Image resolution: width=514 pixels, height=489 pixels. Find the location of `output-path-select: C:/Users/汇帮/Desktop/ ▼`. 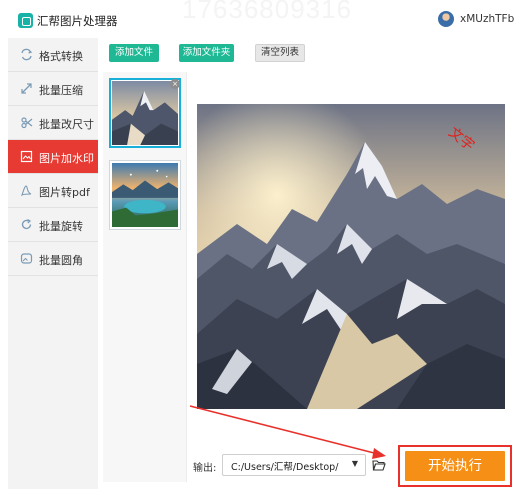

output-path-select: C:/Users/汇帮/Desktop/ ▼ is located at coordinates (294, 465).